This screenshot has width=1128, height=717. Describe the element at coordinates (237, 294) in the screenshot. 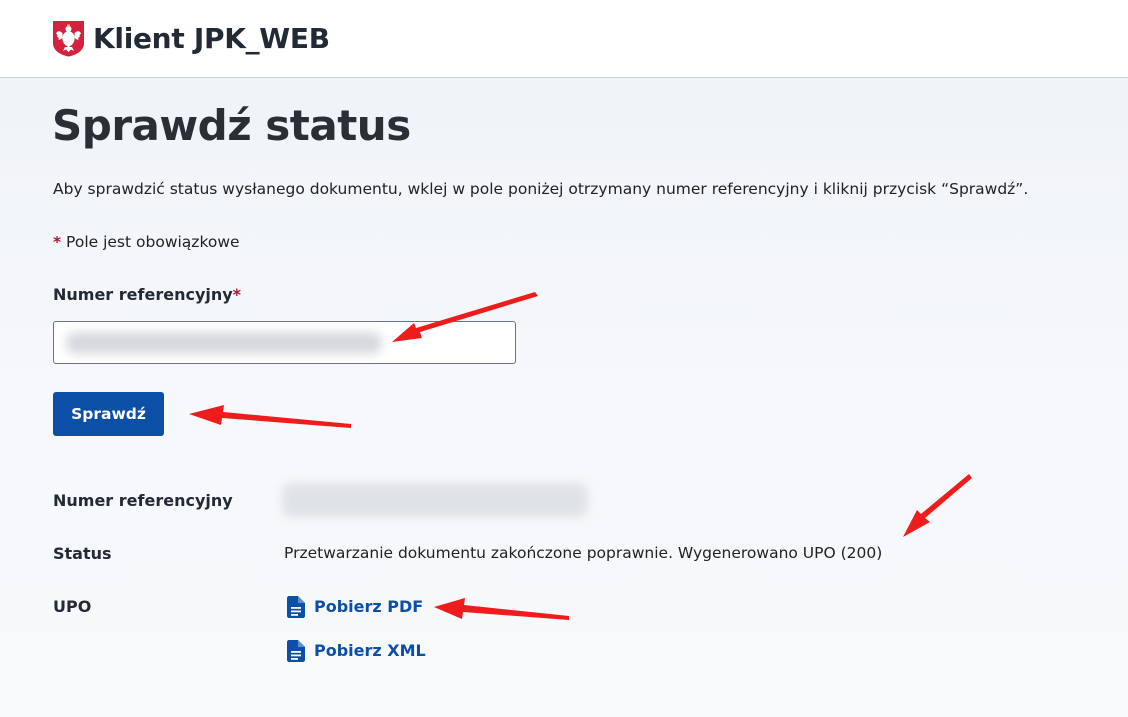

I see `reference-number-required-star: *` at that location.